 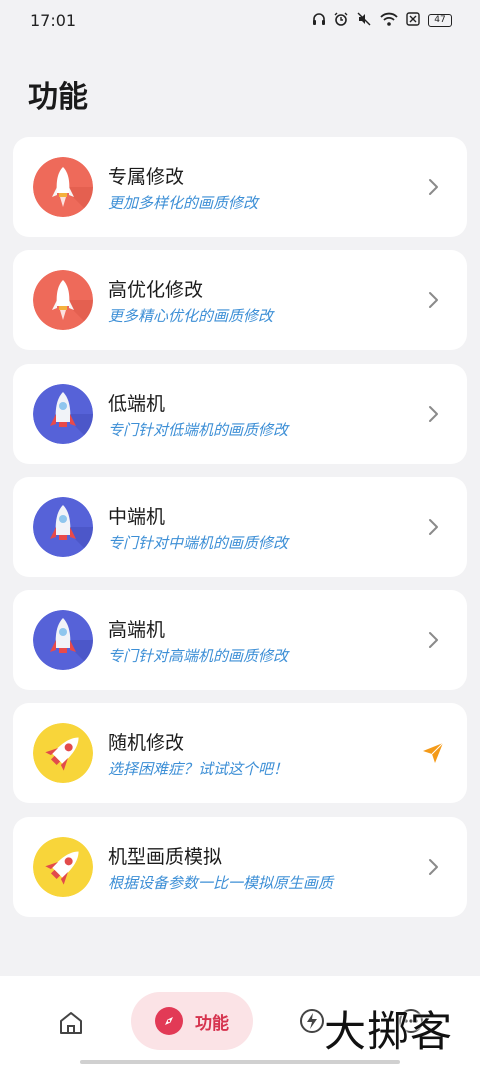 What do you see at coordinates (165, 856) in the screenshot?
I see `card-title: 机型画质模拟` at bounding box center [165, 856].